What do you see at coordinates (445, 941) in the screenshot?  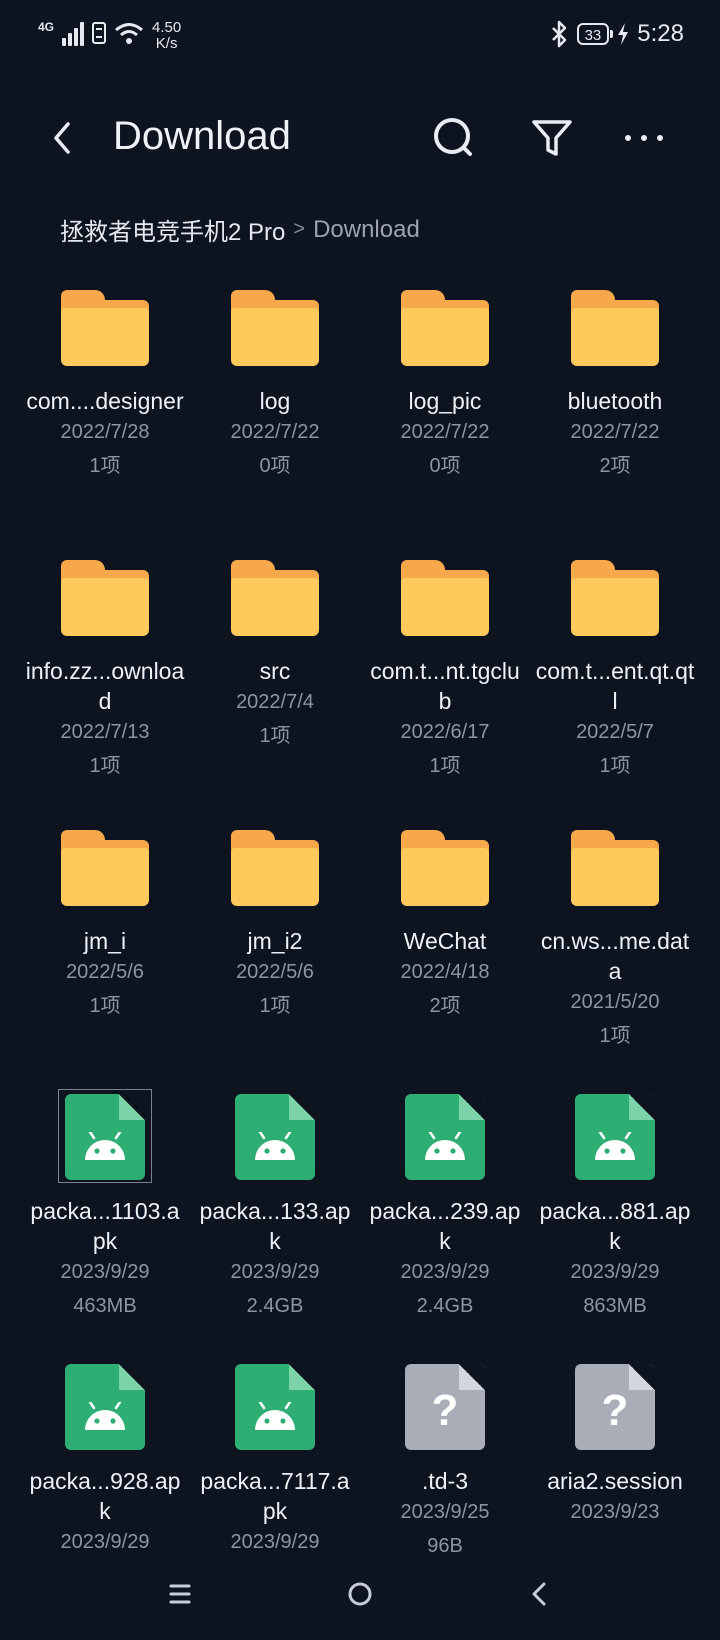 I see `item-name: WeChat` at bounding box center [445, 941].